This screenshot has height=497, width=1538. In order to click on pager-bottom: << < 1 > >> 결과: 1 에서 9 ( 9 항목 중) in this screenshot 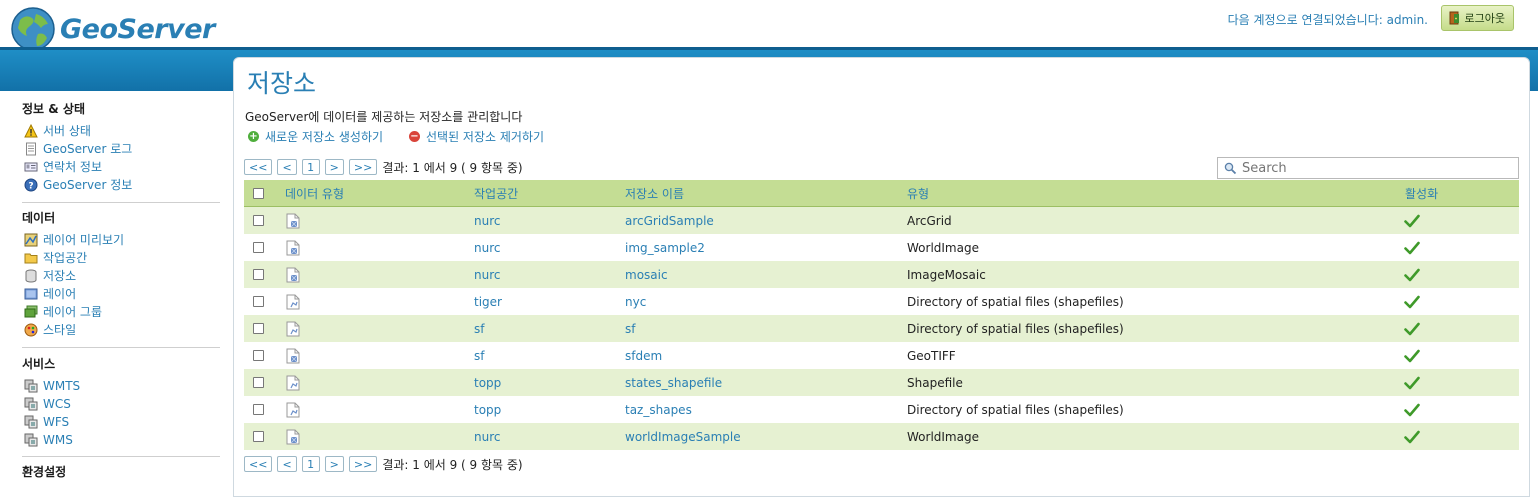, I will do `click(383, 464)`.